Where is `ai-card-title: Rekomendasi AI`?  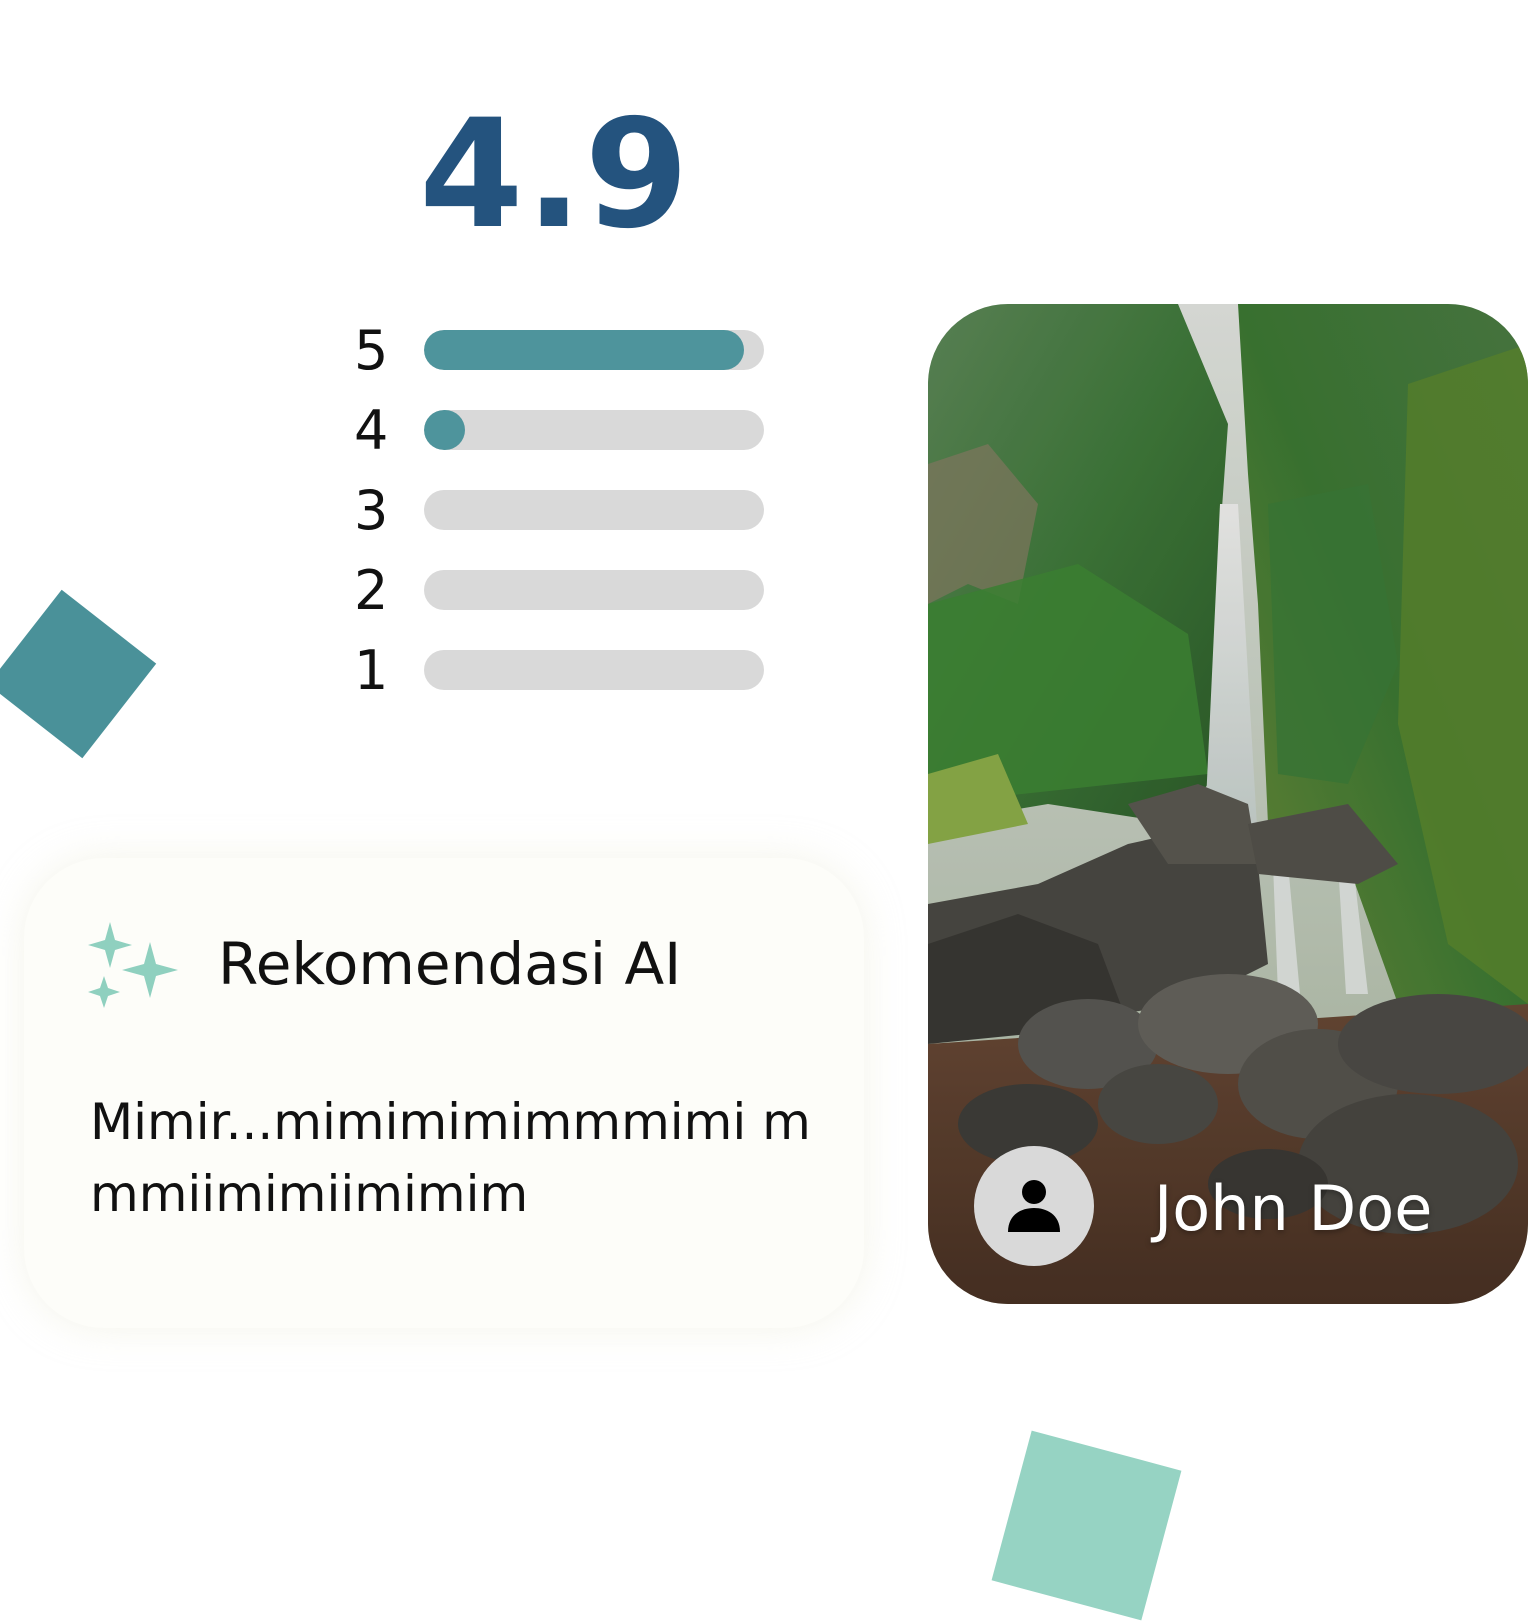 ai-card-title: Rekomendasi AI is located at coordinates (450, 964).